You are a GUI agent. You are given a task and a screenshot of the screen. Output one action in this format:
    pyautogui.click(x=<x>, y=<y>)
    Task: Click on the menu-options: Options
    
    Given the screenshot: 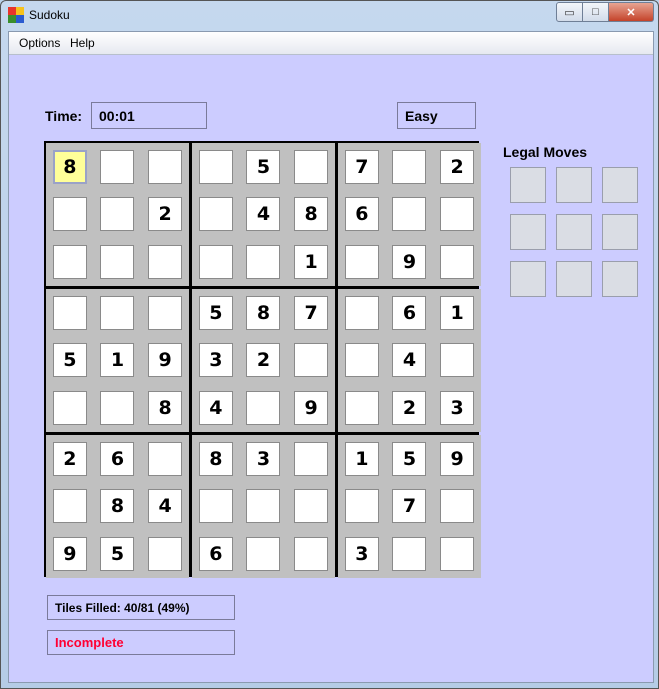 What is the action you would take?
    pyautogui.click(x=39, y=43)
    